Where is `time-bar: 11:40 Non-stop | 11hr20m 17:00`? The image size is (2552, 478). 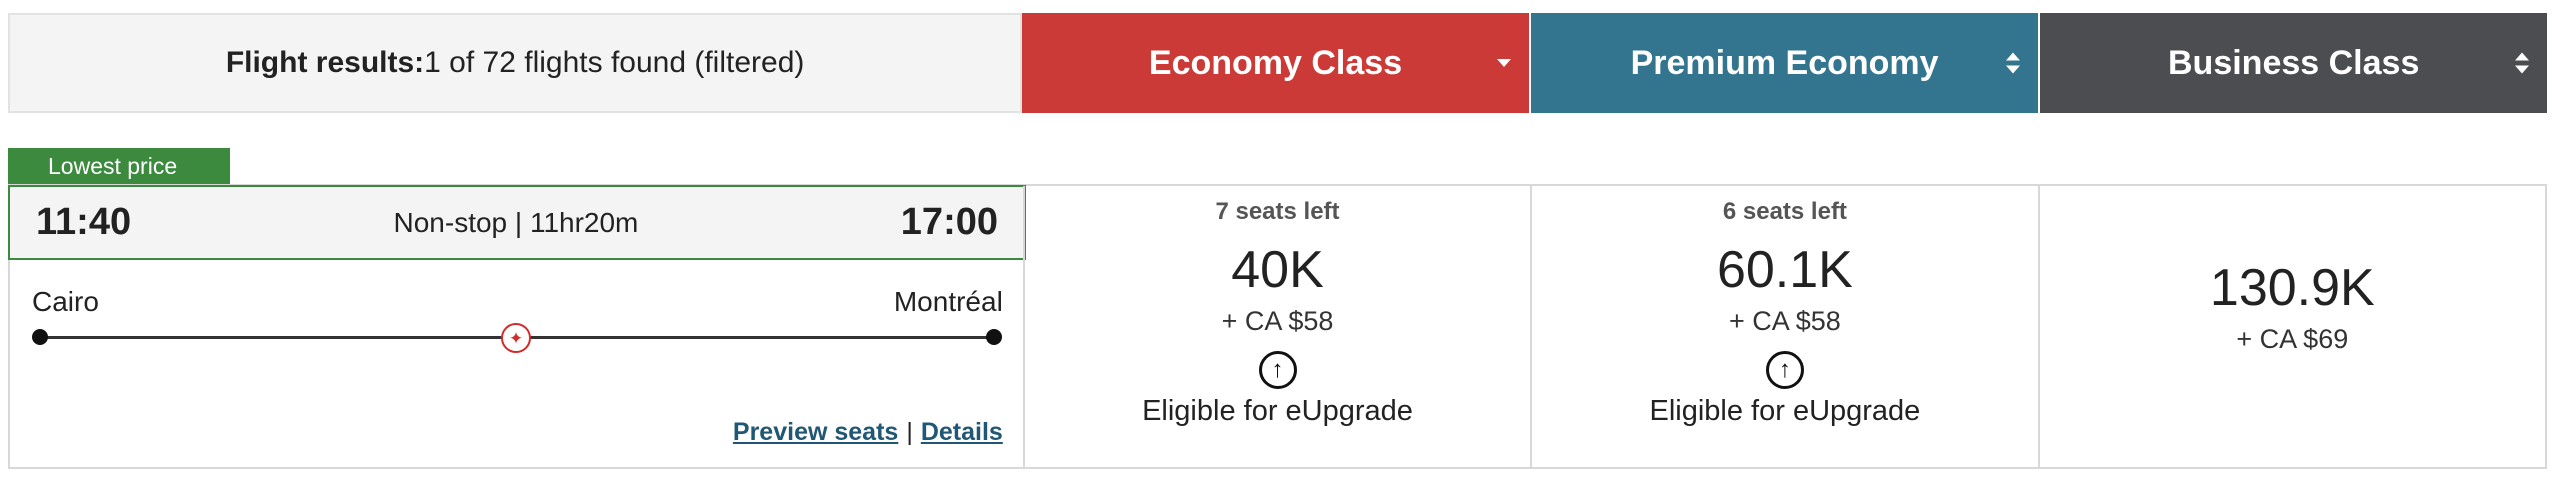 time-bar: 11:40 Non-stop | 11hr20m 17:00 is located at coordinates (517, 222).